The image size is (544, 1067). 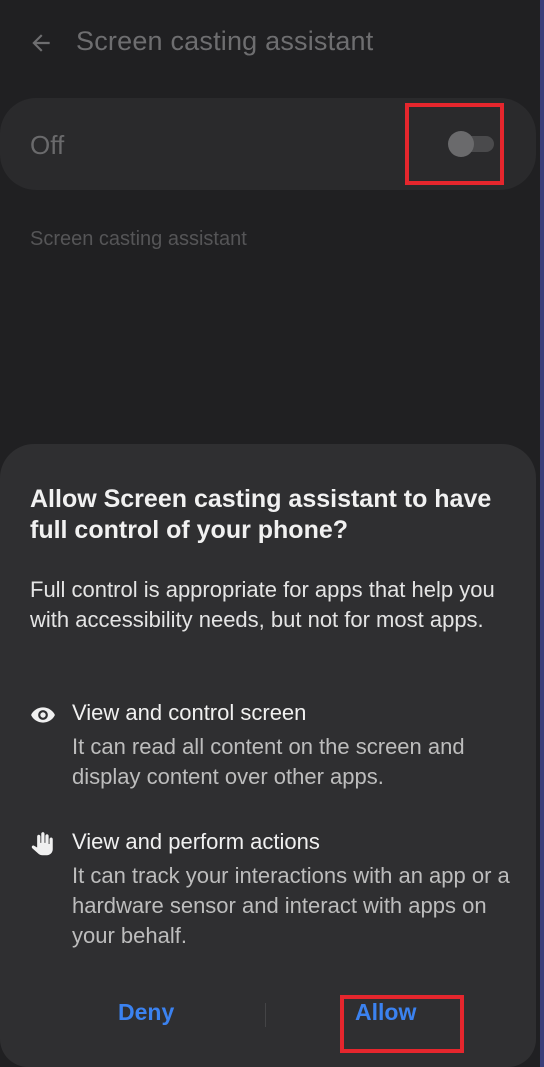 I want to click on eye-icon, so click(x=43, y=715).